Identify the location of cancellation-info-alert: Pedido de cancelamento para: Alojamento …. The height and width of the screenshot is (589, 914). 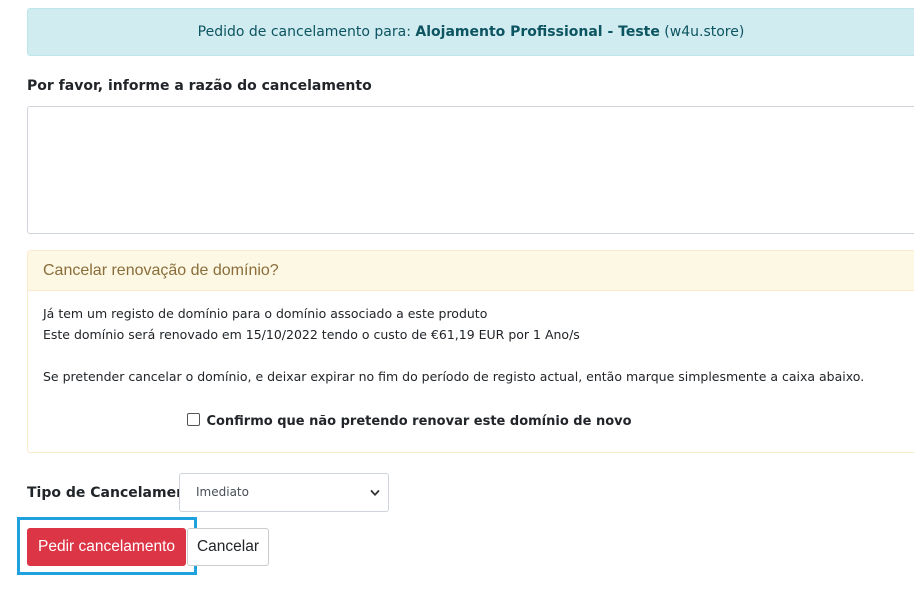
(470, 32).